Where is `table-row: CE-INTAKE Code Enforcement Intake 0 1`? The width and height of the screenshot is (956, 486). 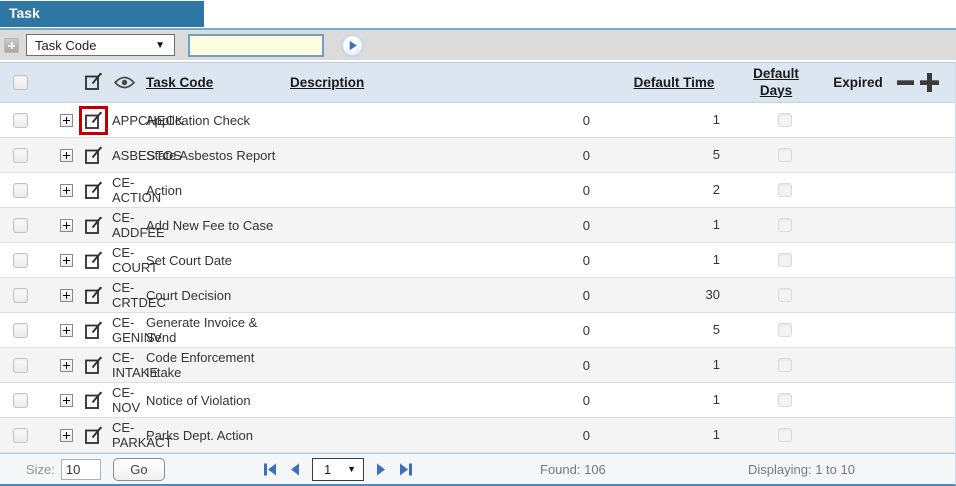
table-row: CE-INTAKE Code Enforcement Intake 0 1 is located at coordinates (478, 365).